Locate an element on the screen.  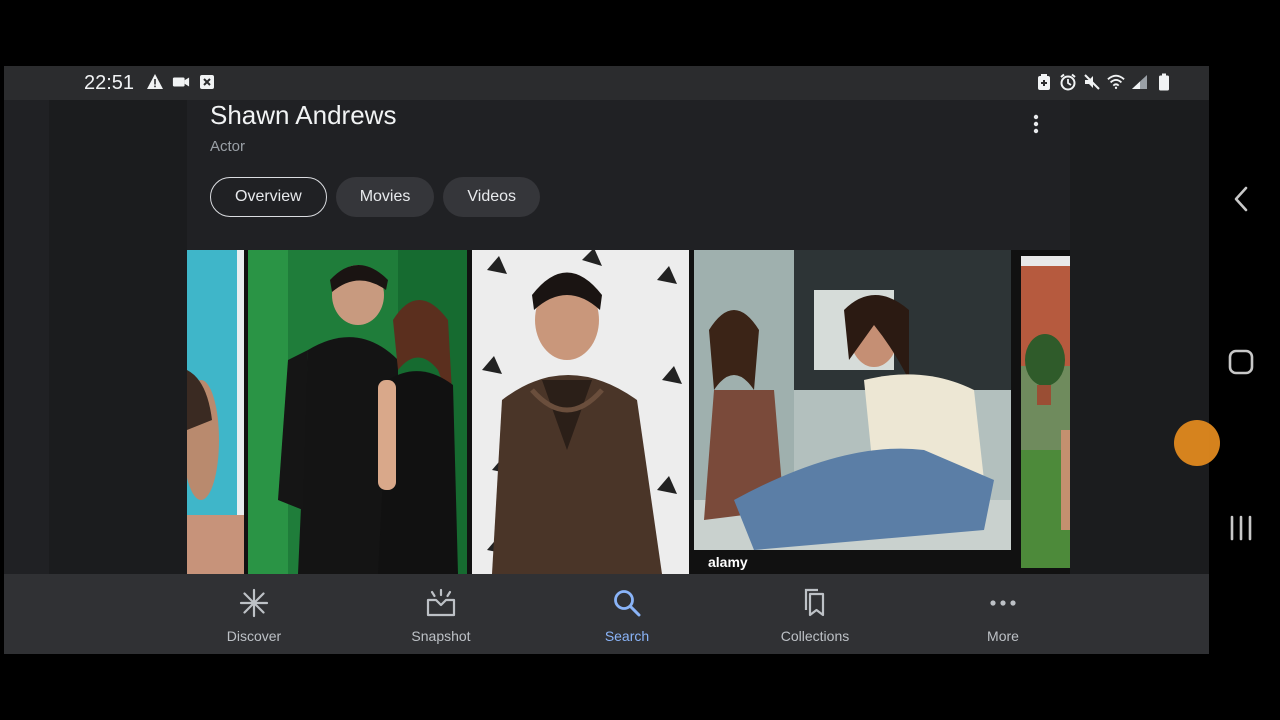
nav-search: Search is located at coordinates (627, 615).